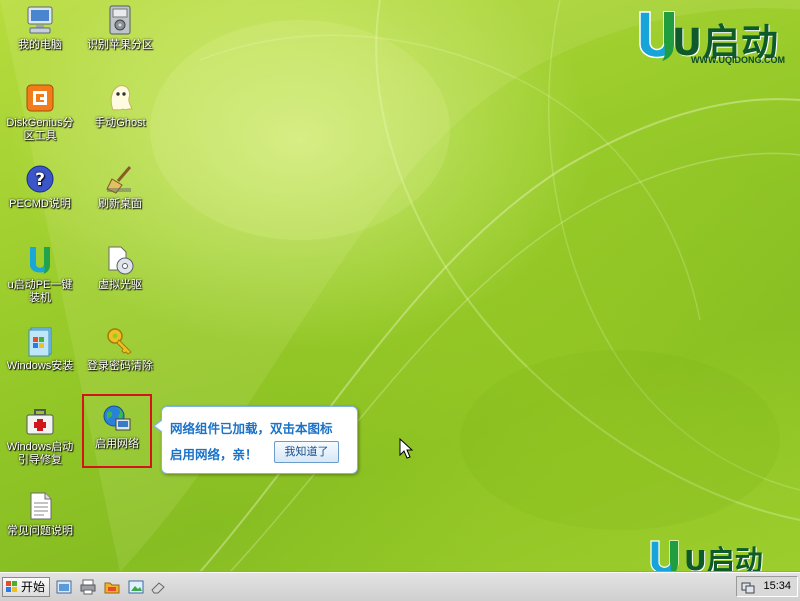 This screenshot has height=601, width=800. Describe the element at coordinates (112, 587) in the screenshot. I see `folder-icon` at that location.